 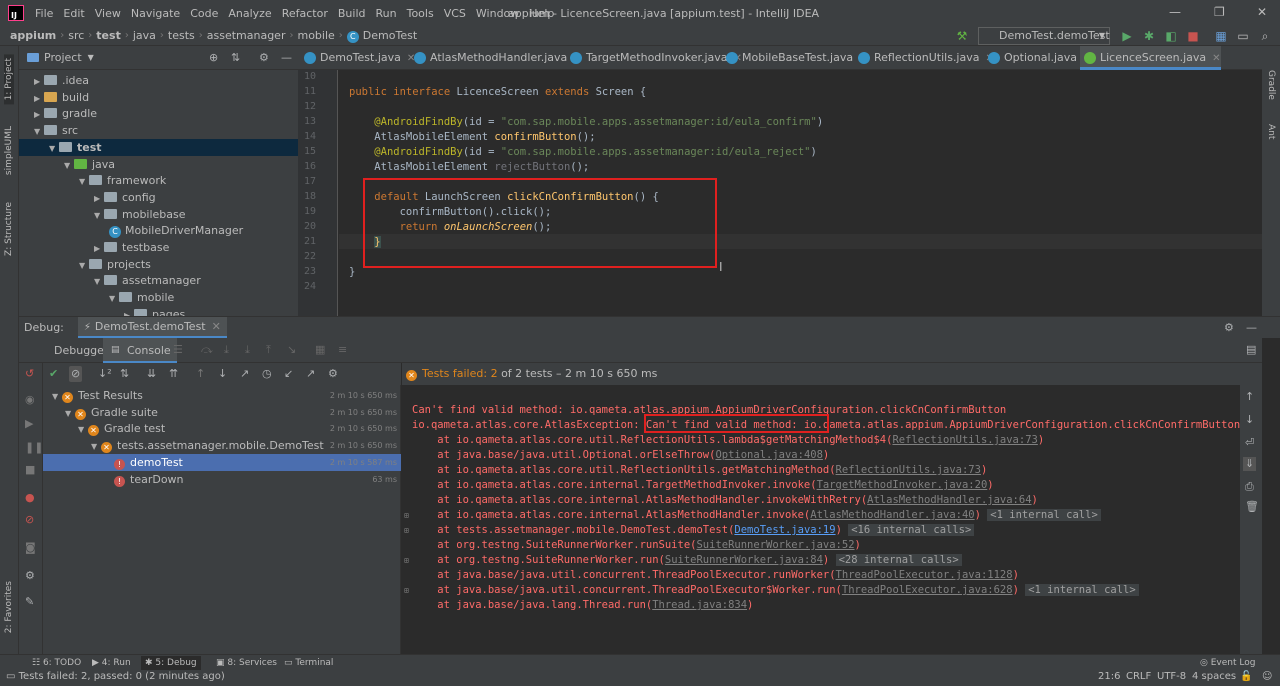 I want to click on breadcrumb-appium: appium, so click(x=30, y=35).